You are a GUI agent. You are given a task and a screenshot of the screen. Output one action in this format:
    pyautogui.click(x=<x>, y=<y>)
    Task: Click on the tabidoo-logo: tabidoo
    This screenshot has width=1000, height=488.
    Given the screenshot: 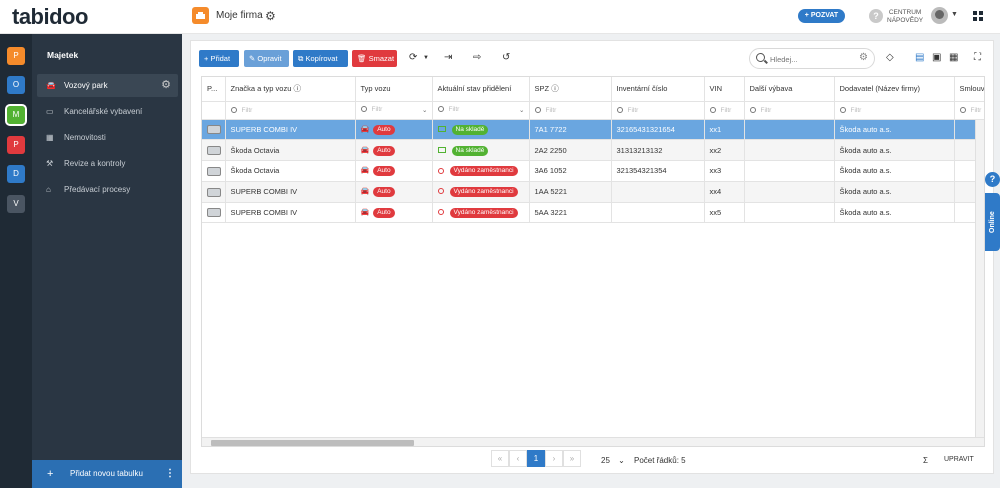 What is the action you would take?
    pyautogui.click(x=50, y=17)
    